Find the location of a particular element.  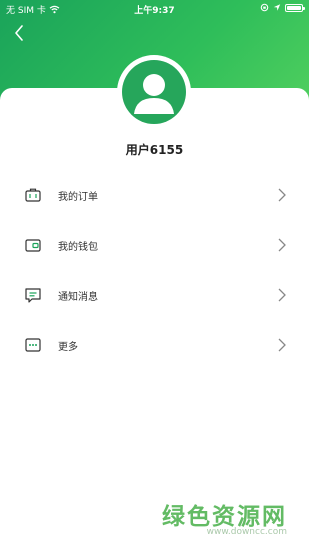

status-bar: 无 SIM 卡 上午9:37 is located at coordinates (154, 9).